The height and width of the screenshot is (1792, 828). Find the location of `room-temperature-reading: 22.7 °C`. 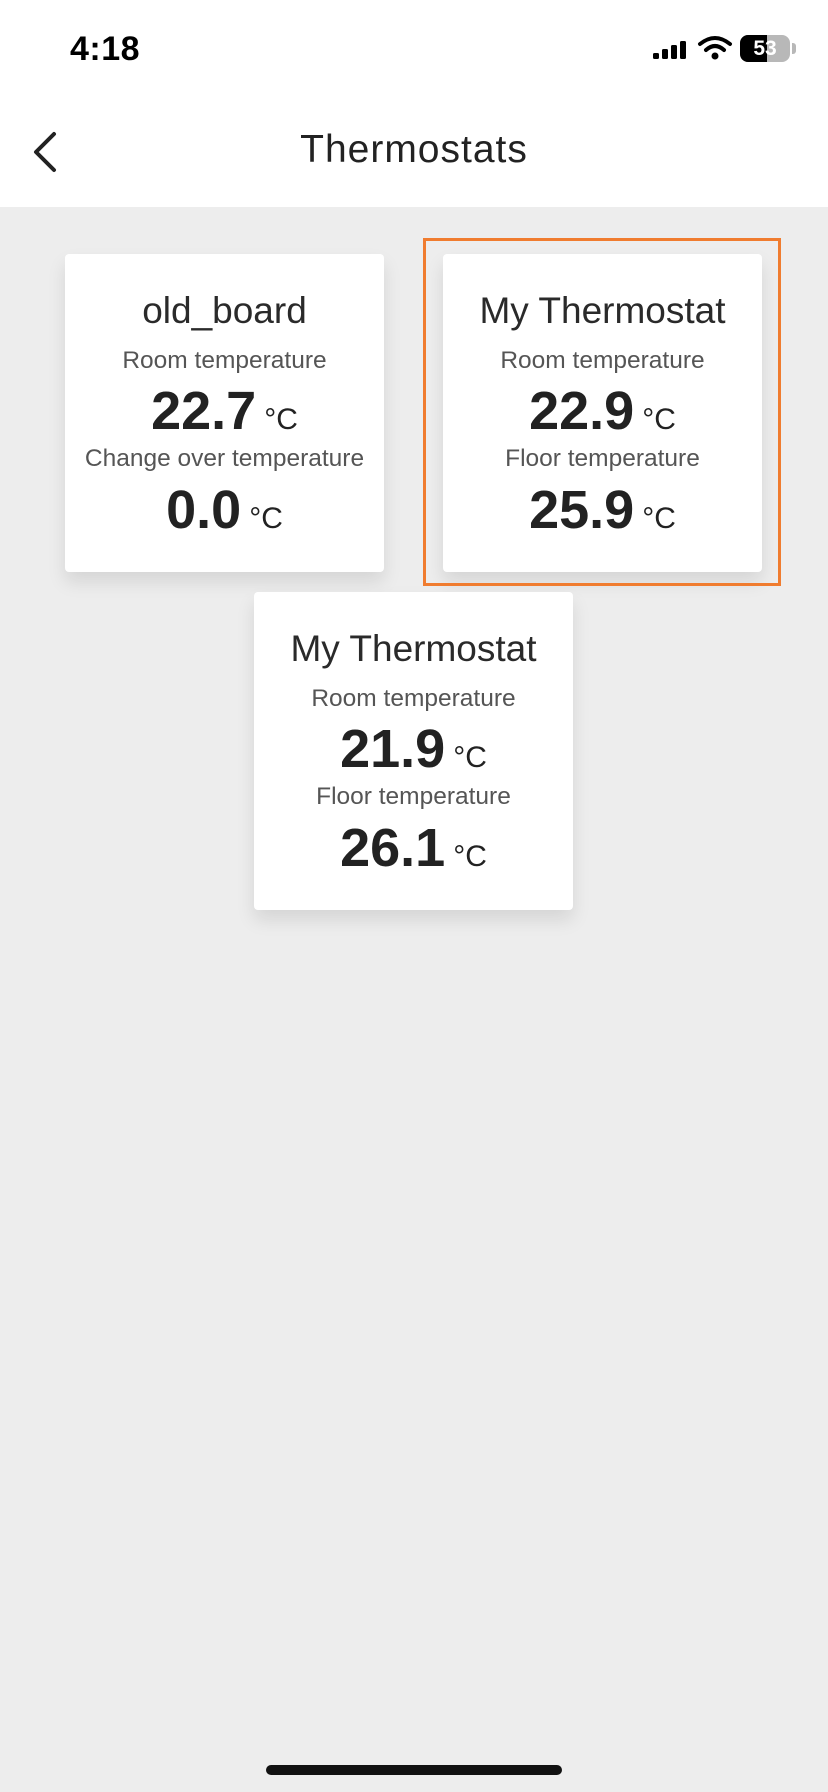

room-temperature-reading: 22.7 °C is located at coordinates (224, 411).